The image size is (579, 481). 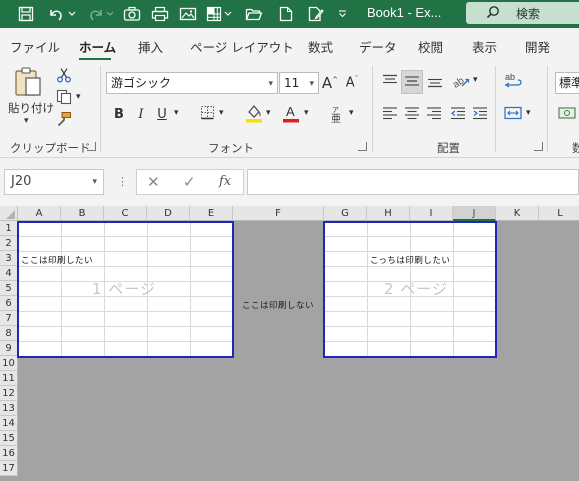 What do you see at coordinates (26, 14) in the screenshot?
I see `save-icon` at bounding box center [26, 14].